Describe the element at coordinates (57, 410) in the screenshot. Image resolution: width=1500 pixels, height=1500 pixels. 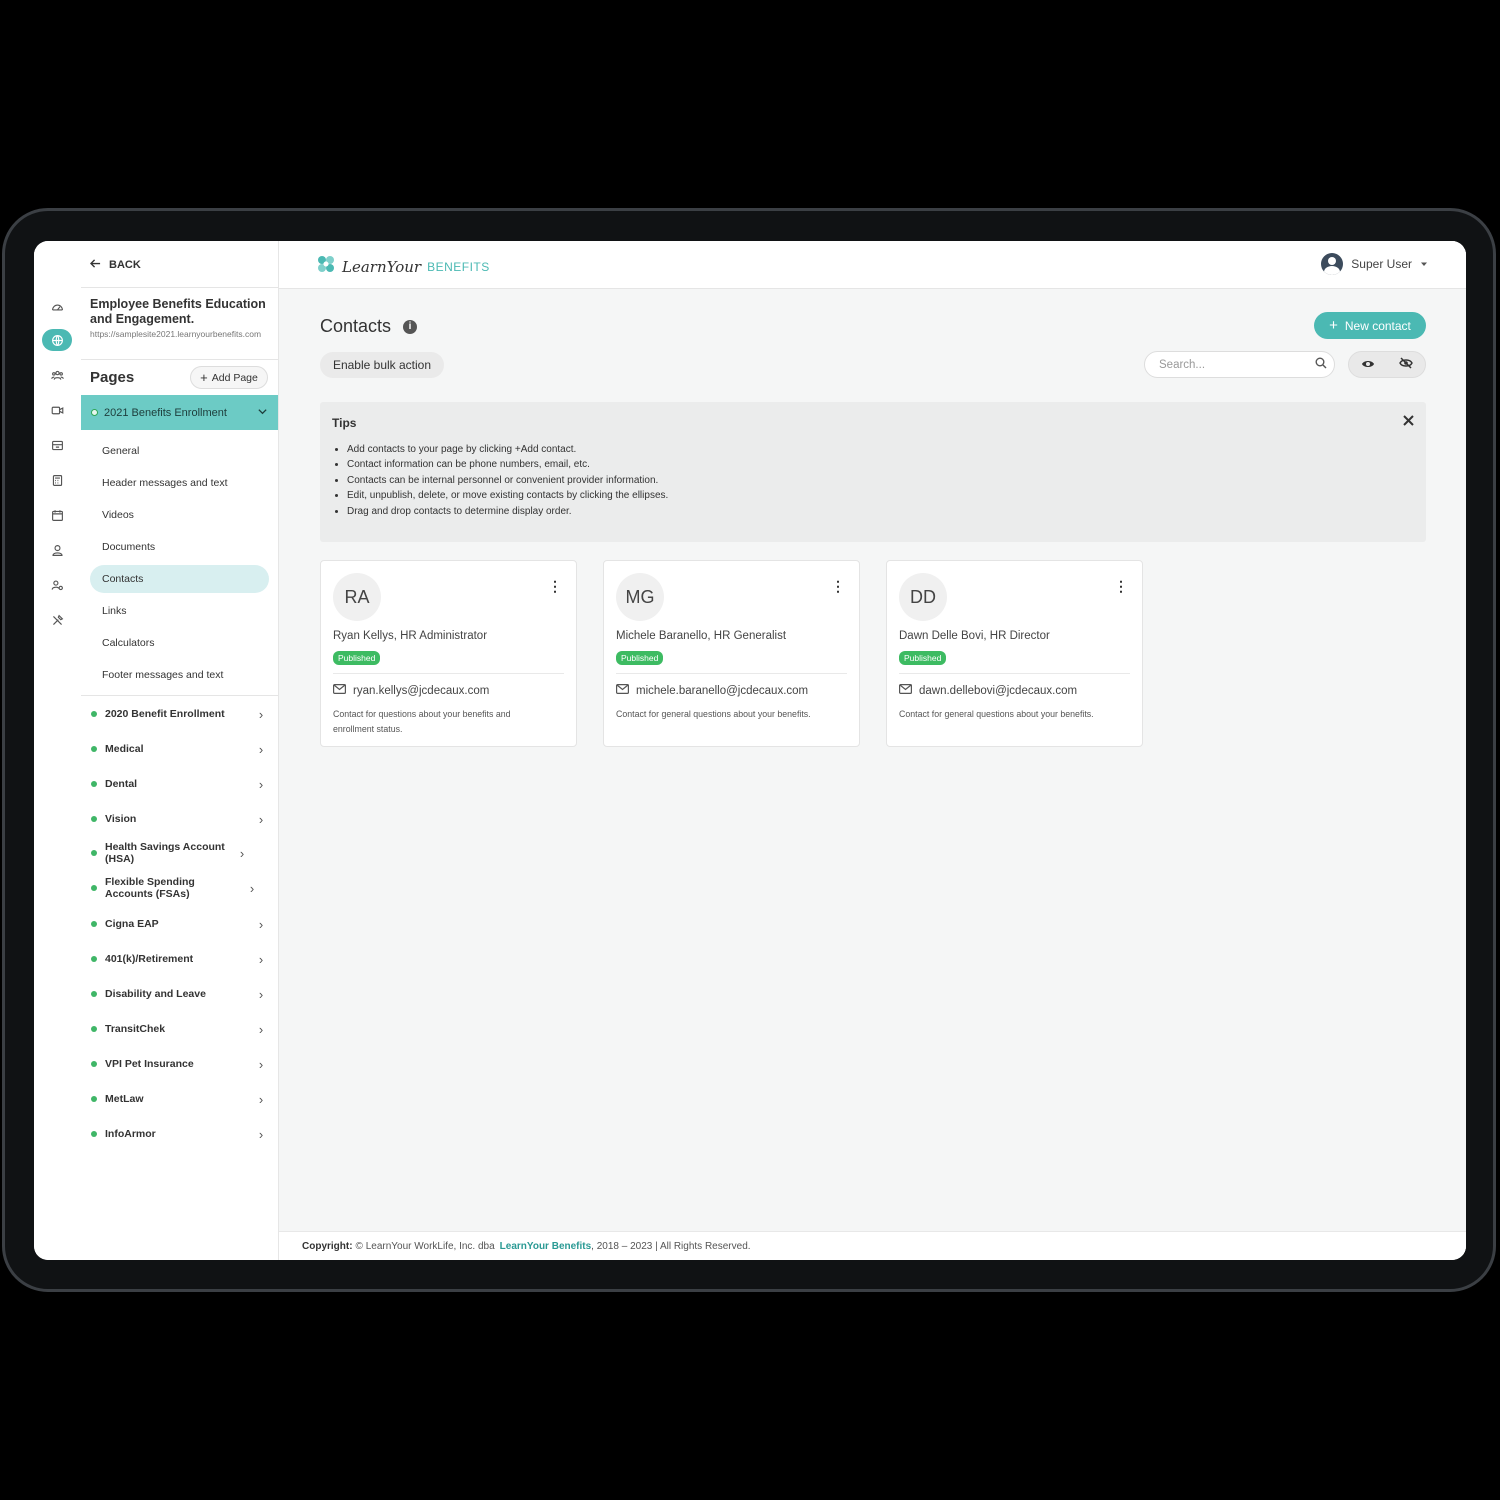
I see `video-icon` at that location.